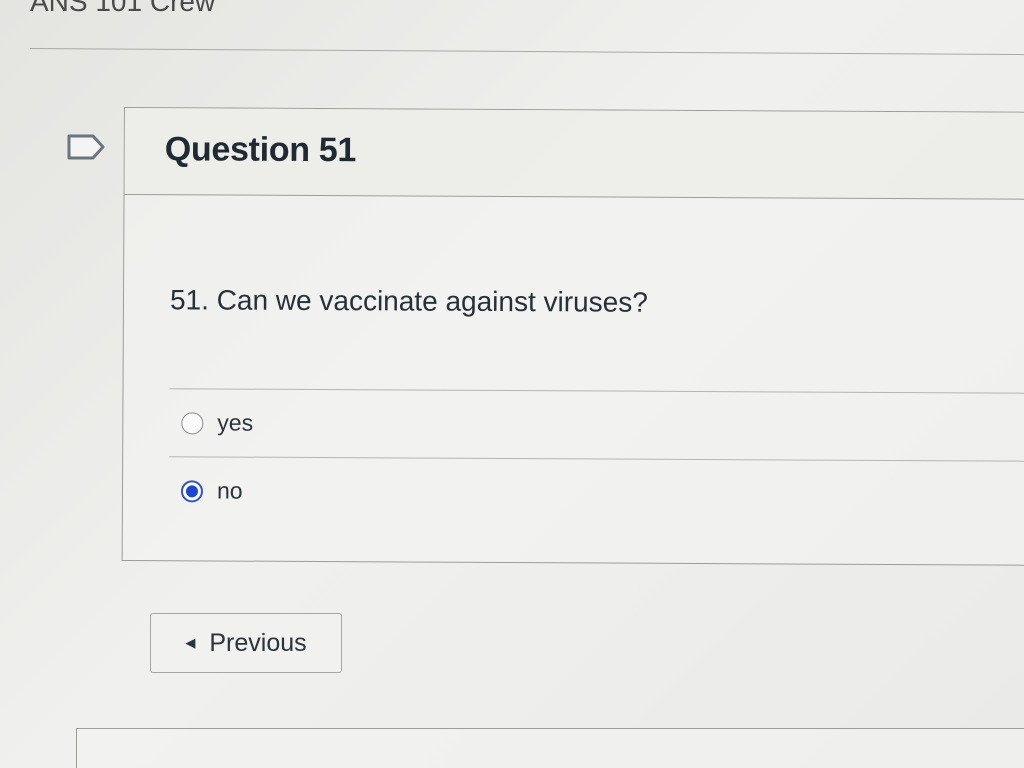 The width and height of the screenshot is (1024, 768). What do you see at coordinates (432, 301) in the screenshot?
I see `question-prompt: Can we vaccinate against viruses?` at bounding box center [432, 301].